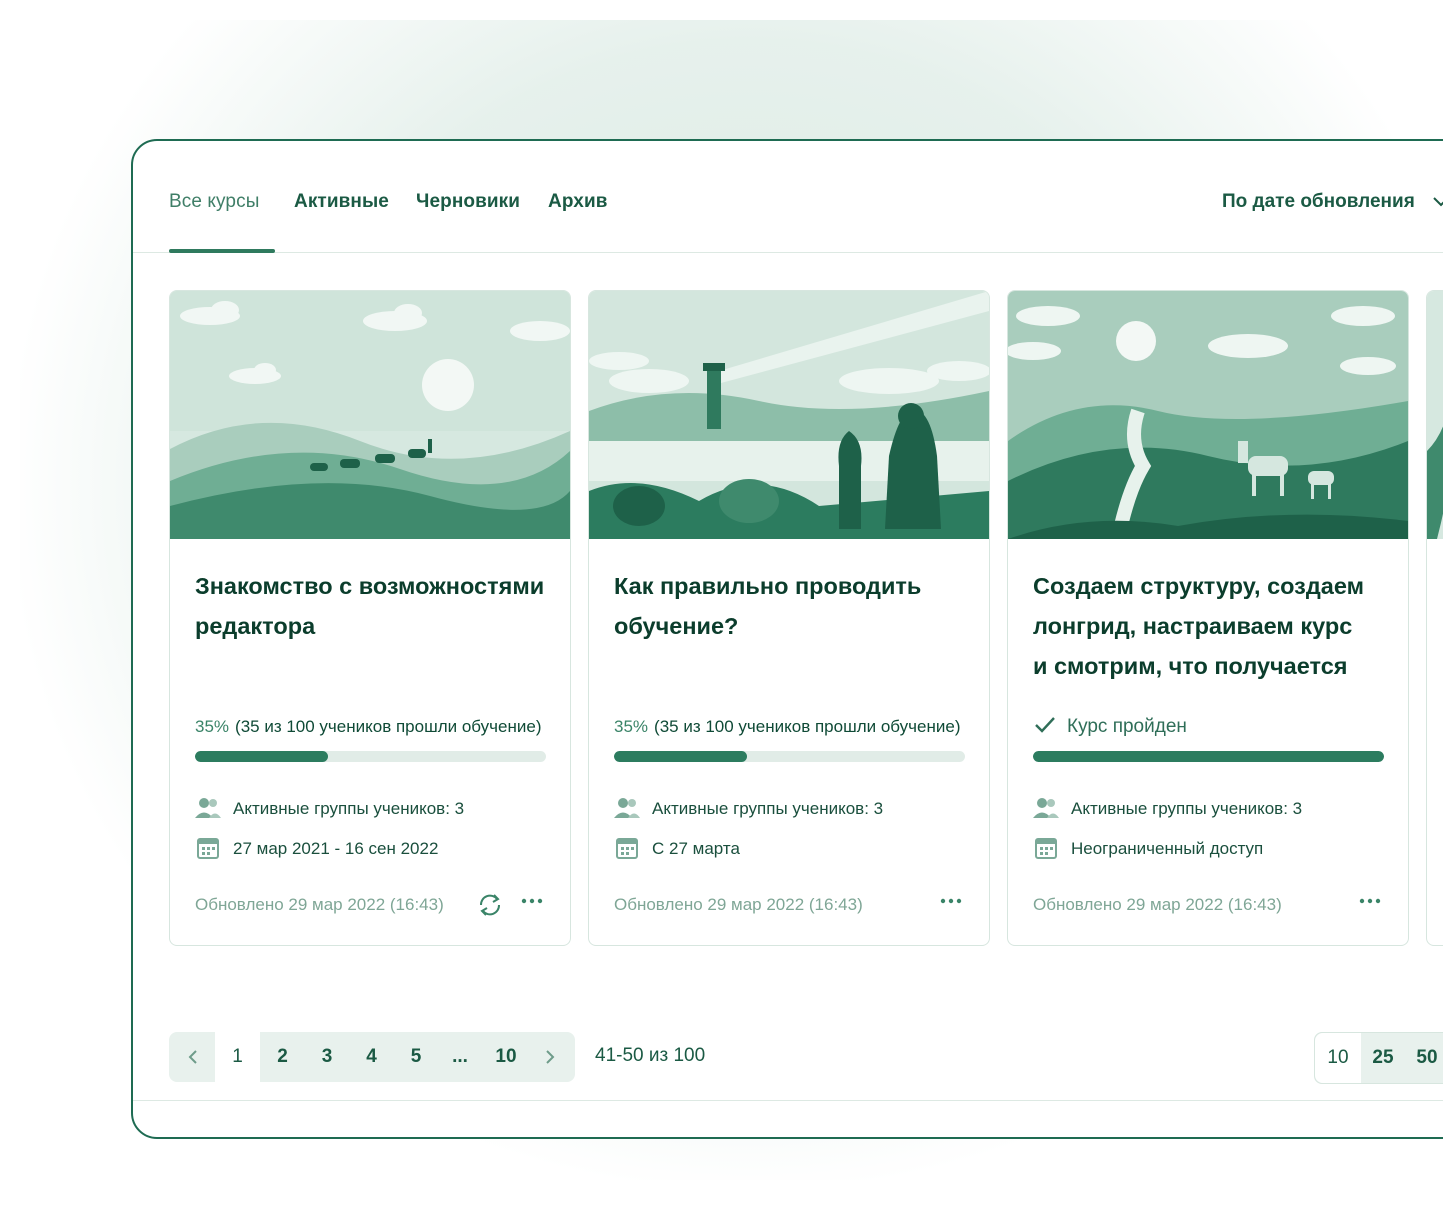  Describe the element at coordinates (1438, 202) in the screenshot. I see `chevron-down-icon` at that location.